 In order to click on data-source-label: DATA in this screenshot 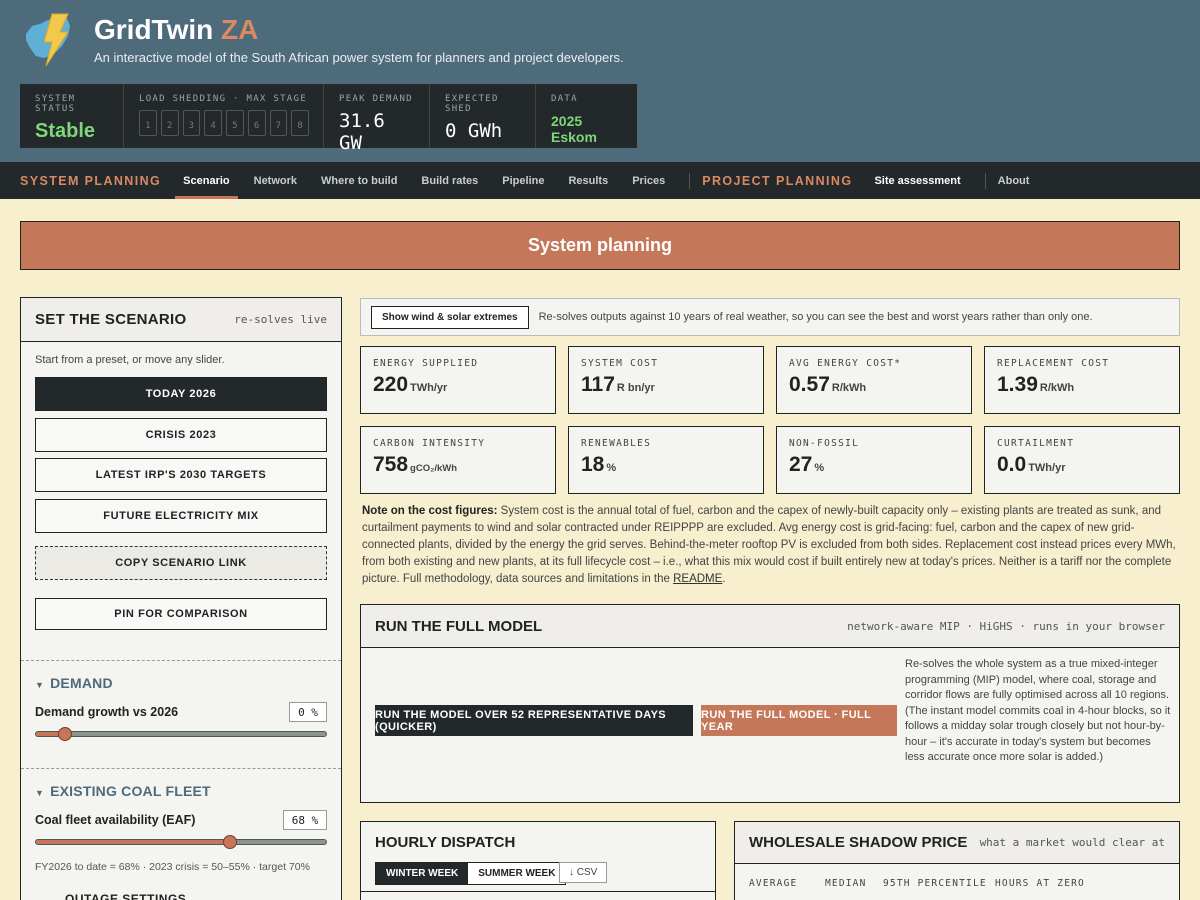, I will do `click(564, 99)`.